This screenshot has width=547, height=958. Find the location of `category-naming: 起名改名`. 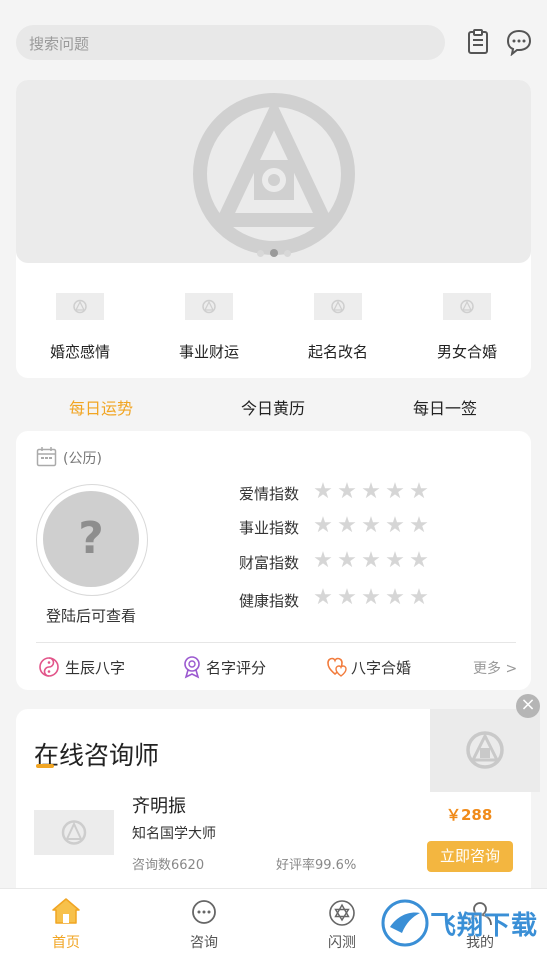

category-naming: 起名改名 is located at coordinates (338, 351).